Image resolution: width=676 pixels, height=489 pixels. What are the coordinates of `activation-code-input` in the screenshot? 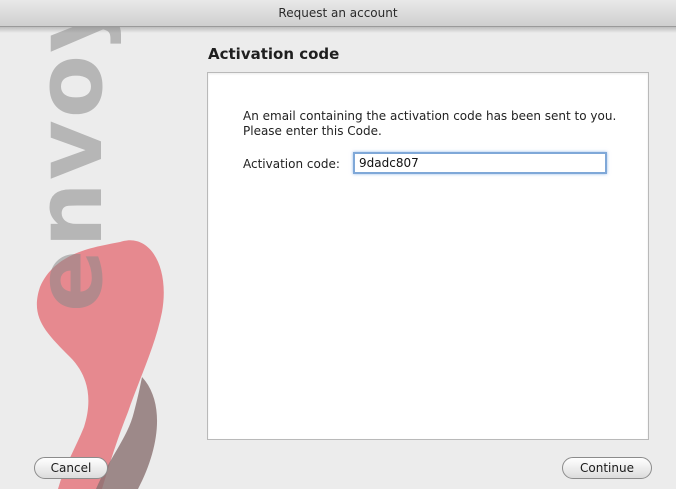 It's located at (480, 163).